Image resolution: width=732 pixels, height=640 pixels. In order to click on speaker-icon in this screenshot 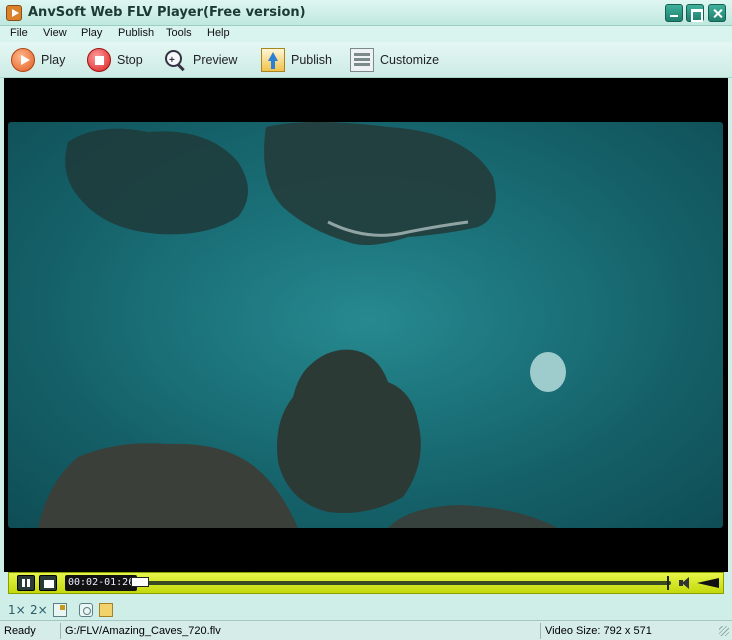, I will do `click(686, 583)`.